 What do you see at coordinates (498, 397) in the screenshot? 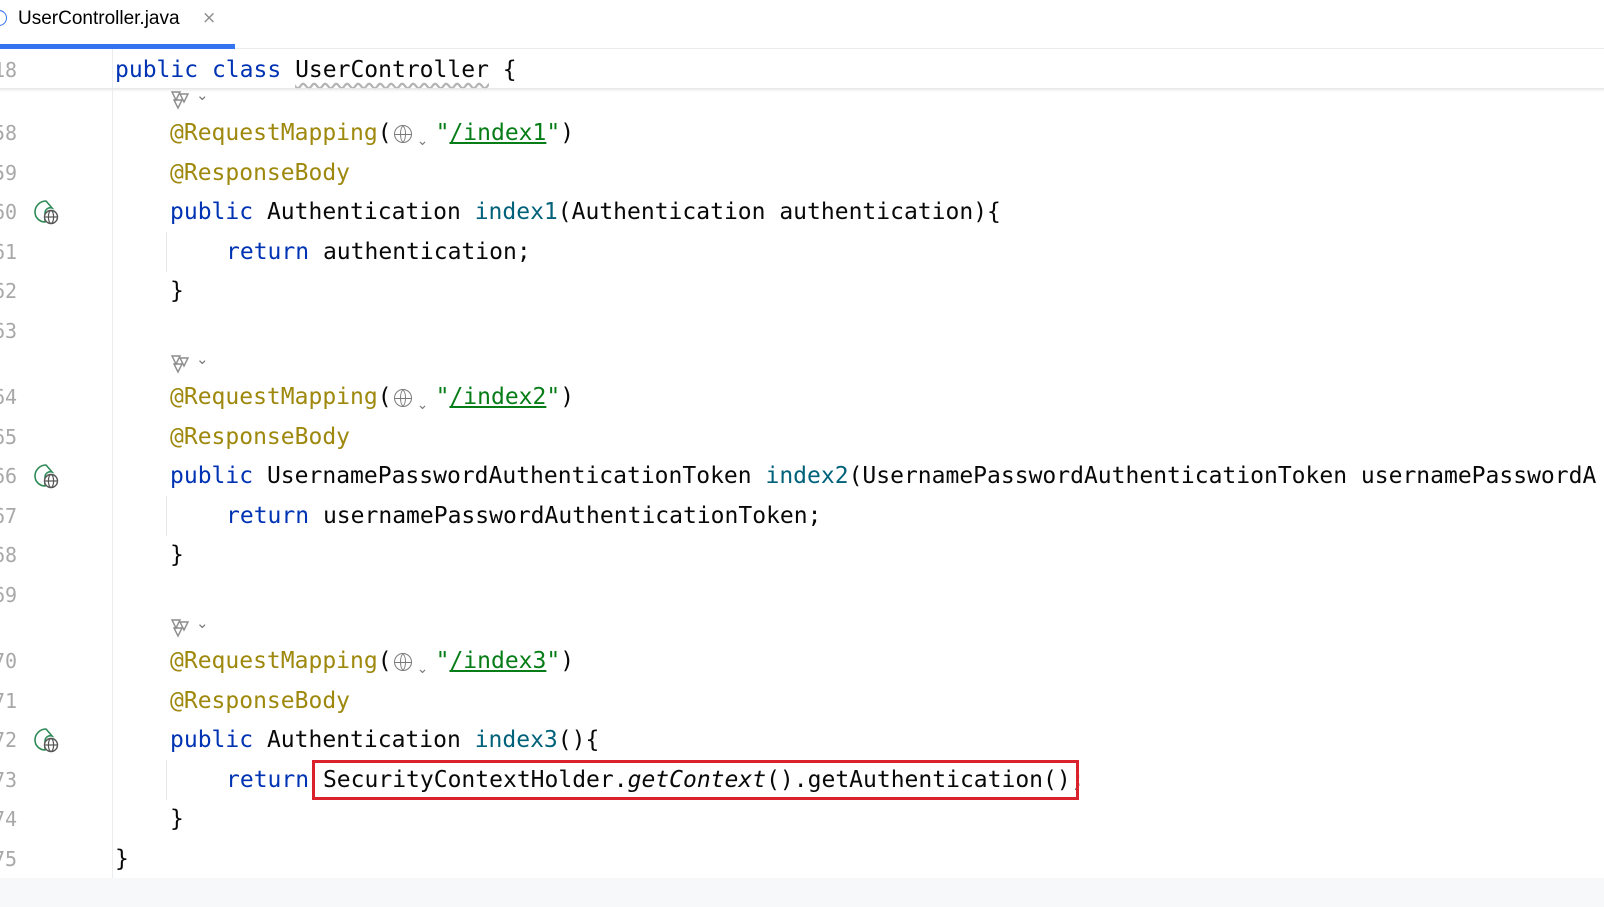
I see `url-link: /index2` at bounding box center [498, 397].